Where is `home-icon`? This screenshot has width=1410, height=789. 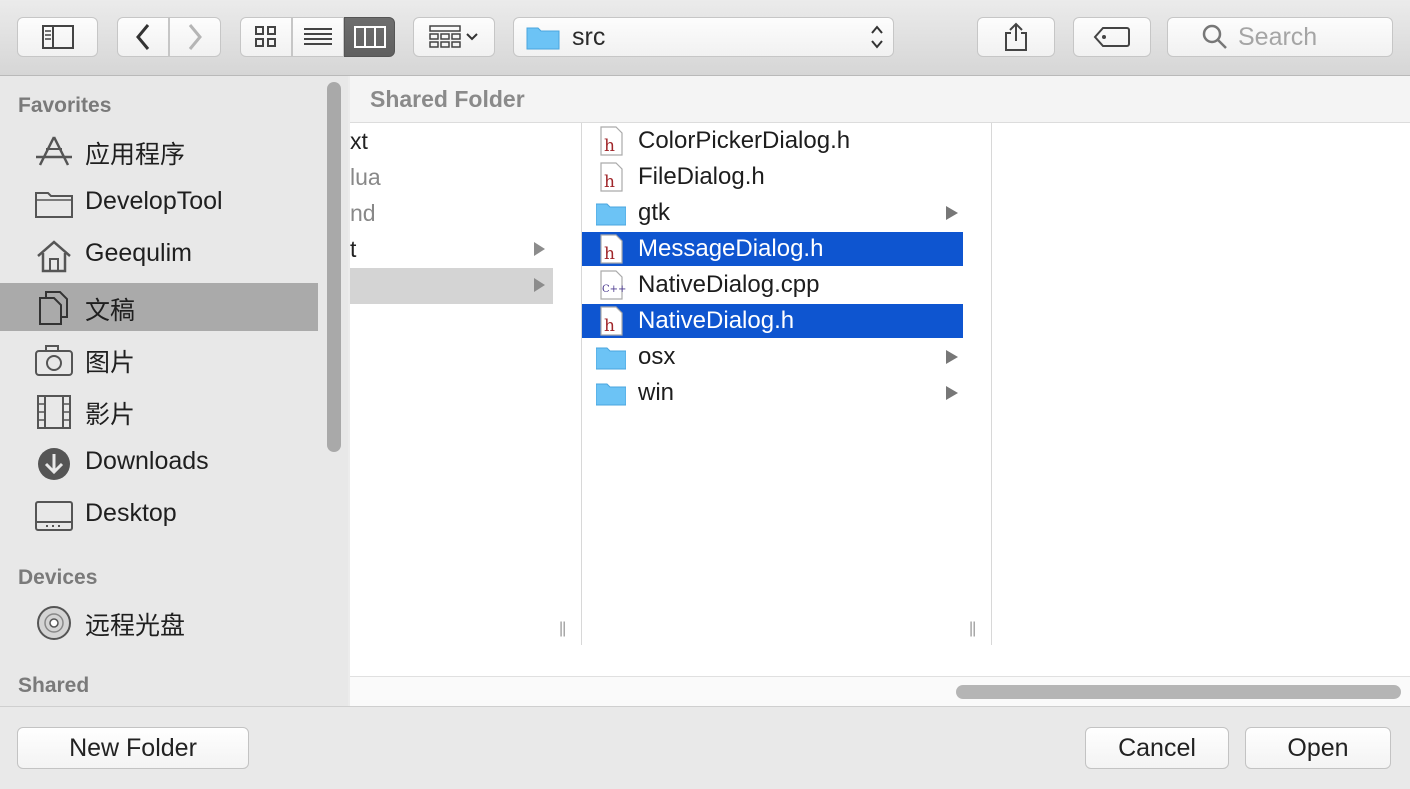
home-icon is located at coordinates (54, 256).